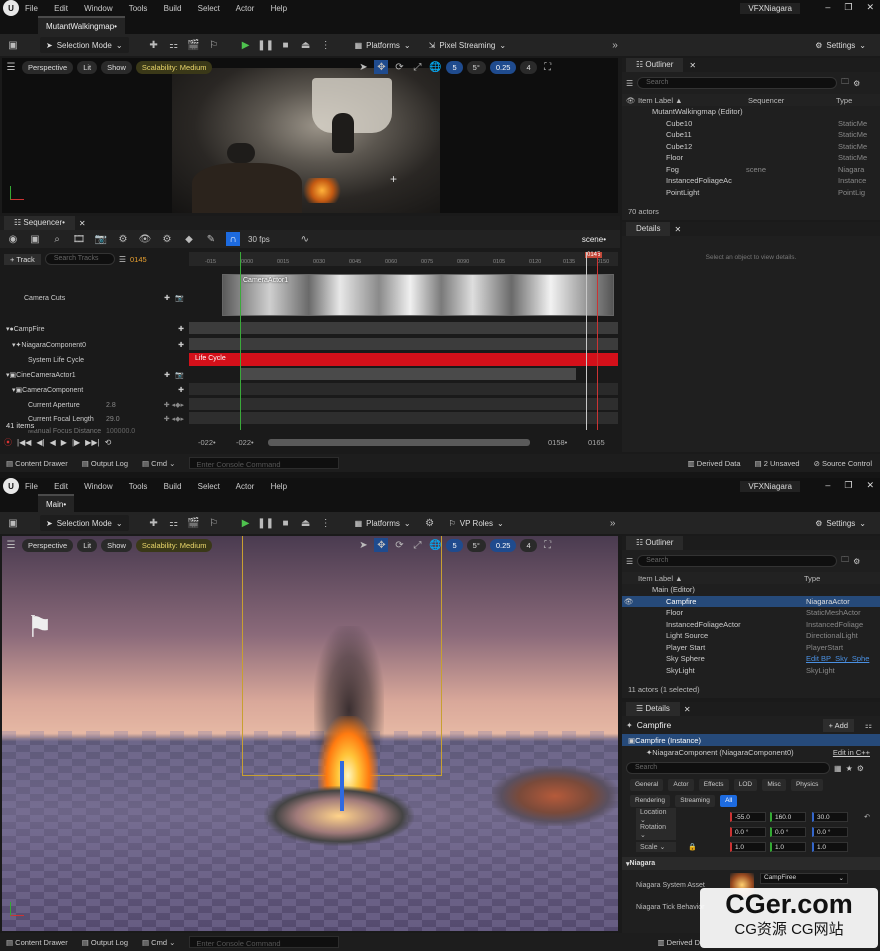  Describe the element at coordinates (94, 360) in the screenshot. I see `track-system-life-cycle: System Life Cycle` at that location.